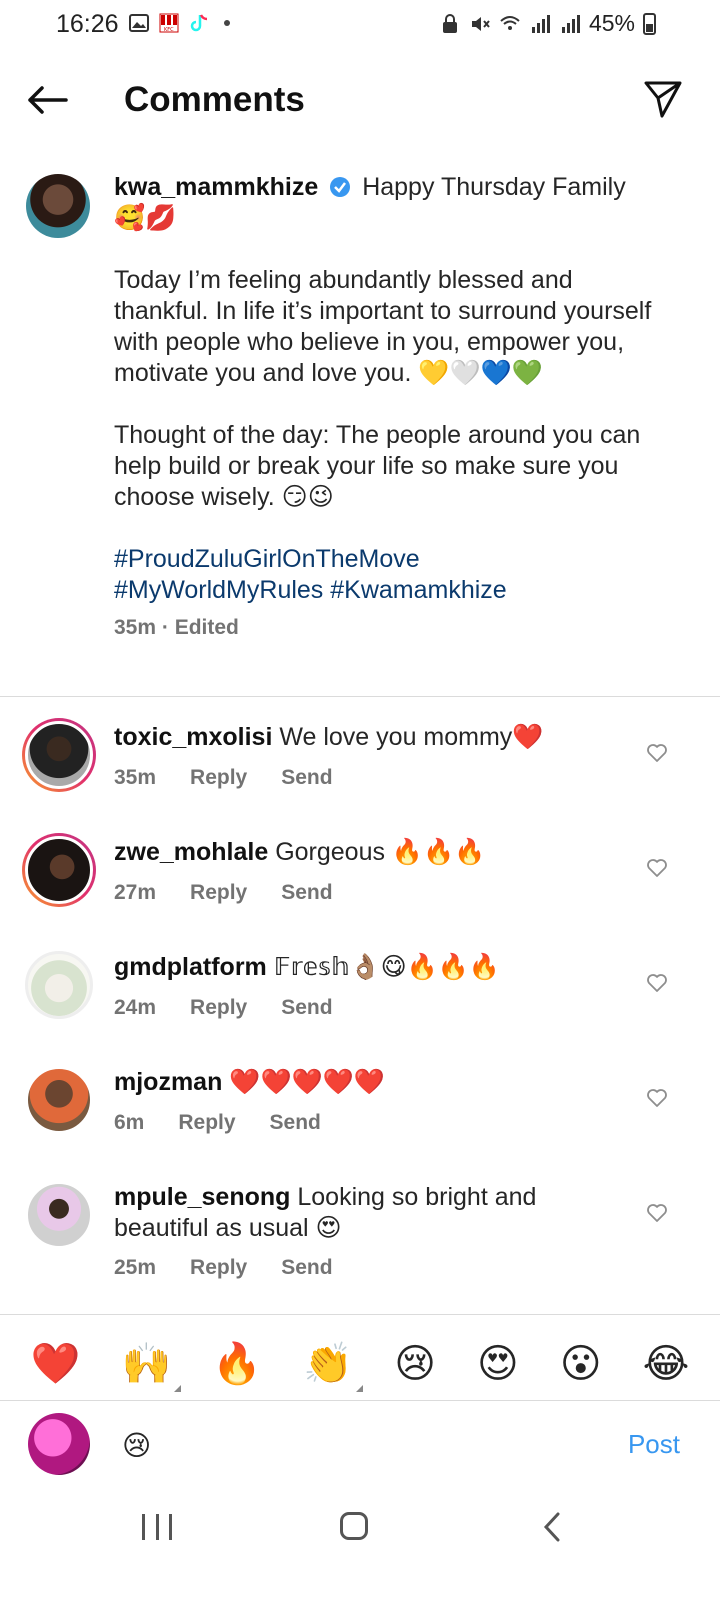  I want to click on emoji-surprised-button: 😮, so click(581, 1364).